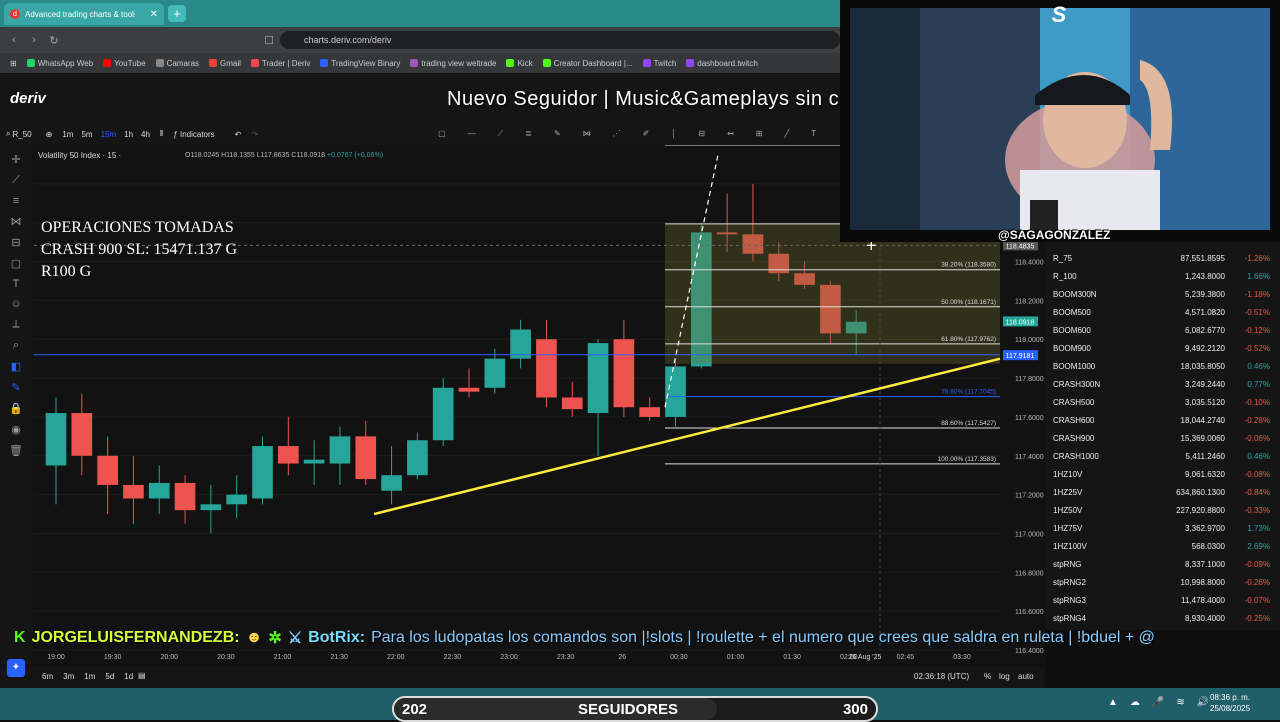  What do you see at coordinates (13, 63) in the screenshot?
I see `apps-icon: ⊞` at bounding box center [13, 63].